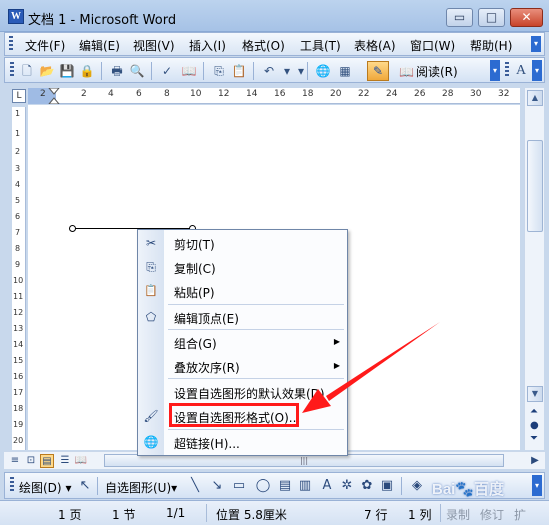 The height and width of the screenshot is (525, 549). I want to click on diagram-icon: ✲, so click(347, 486).